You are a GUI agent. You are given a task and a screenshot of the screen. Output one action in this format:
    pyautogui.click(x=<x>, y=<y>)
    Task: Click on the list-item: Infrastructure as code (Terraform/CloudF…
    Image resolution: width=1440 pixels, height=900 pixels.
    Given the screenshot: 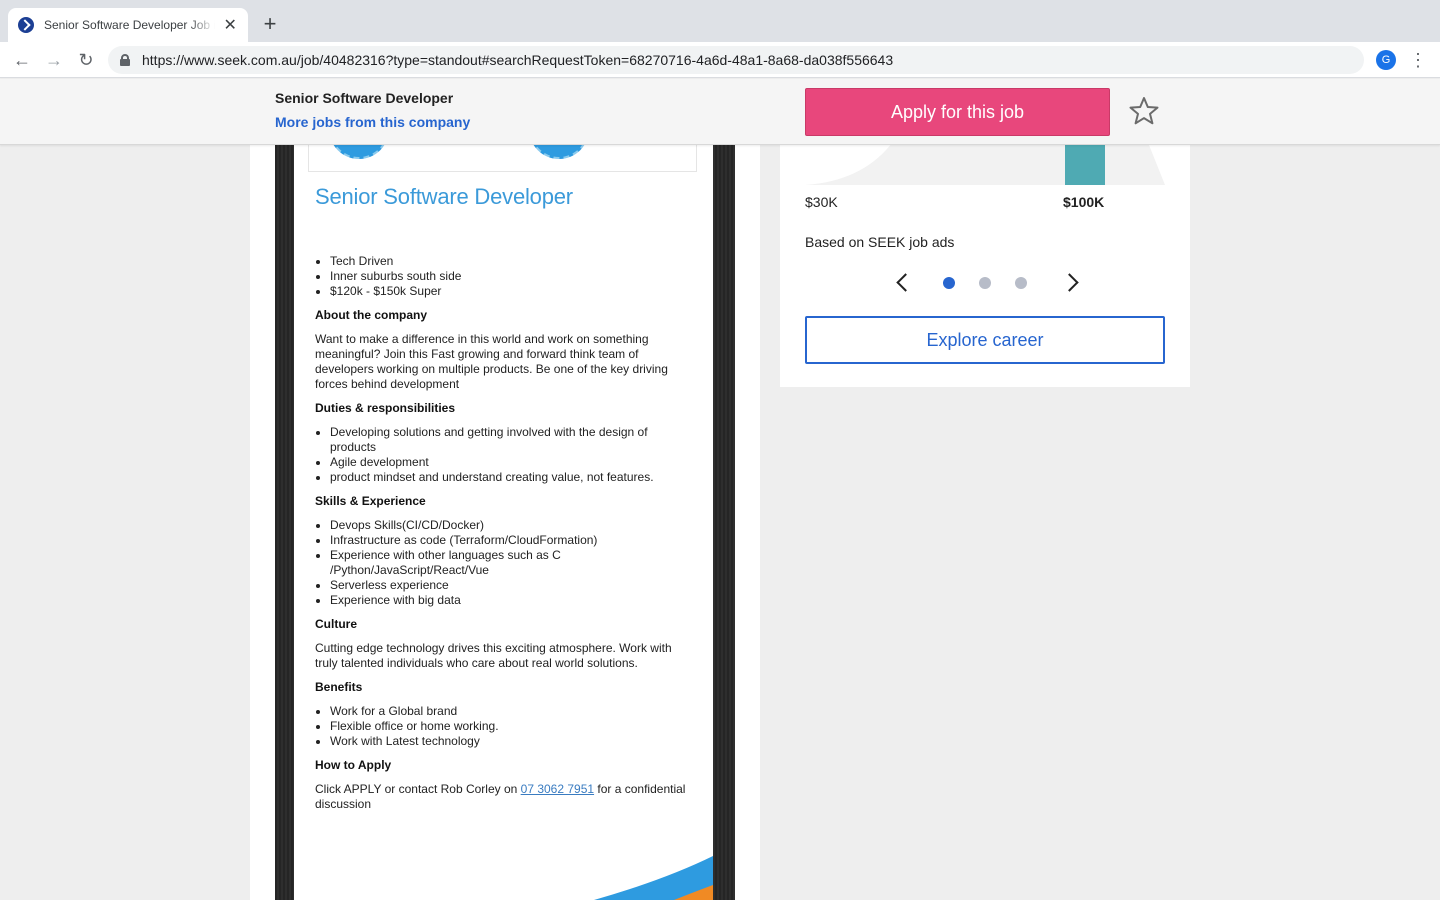 What is the action you would take?
    pyautogui.click(x=512, y=540)
    